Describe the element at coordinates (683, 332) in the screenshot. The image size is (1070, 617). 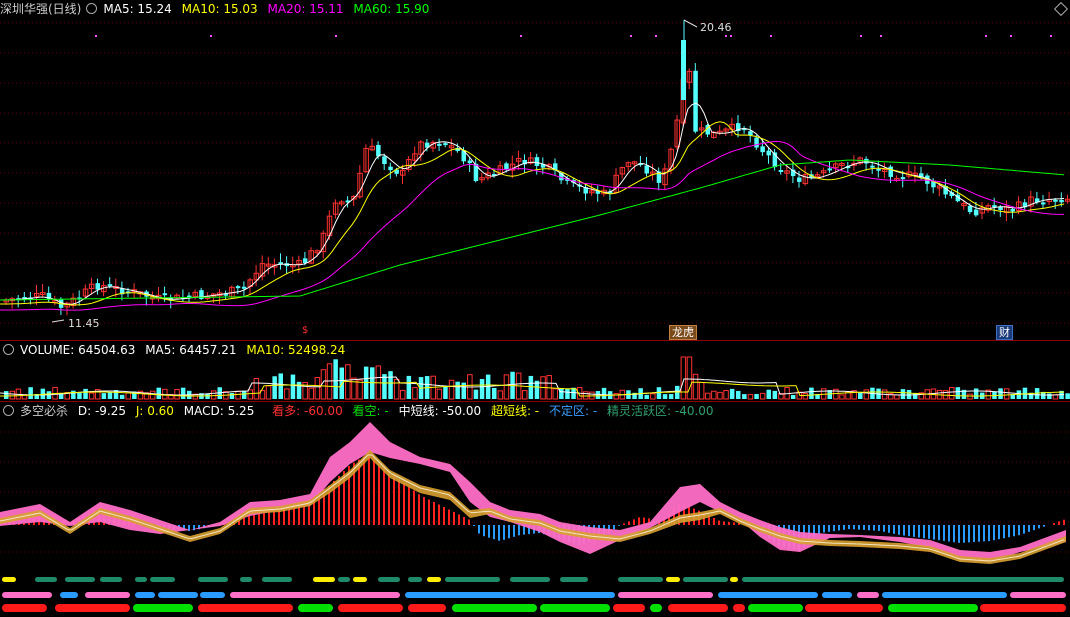
I see `event-marker-dragon-tiger: 龙虎` at that location.